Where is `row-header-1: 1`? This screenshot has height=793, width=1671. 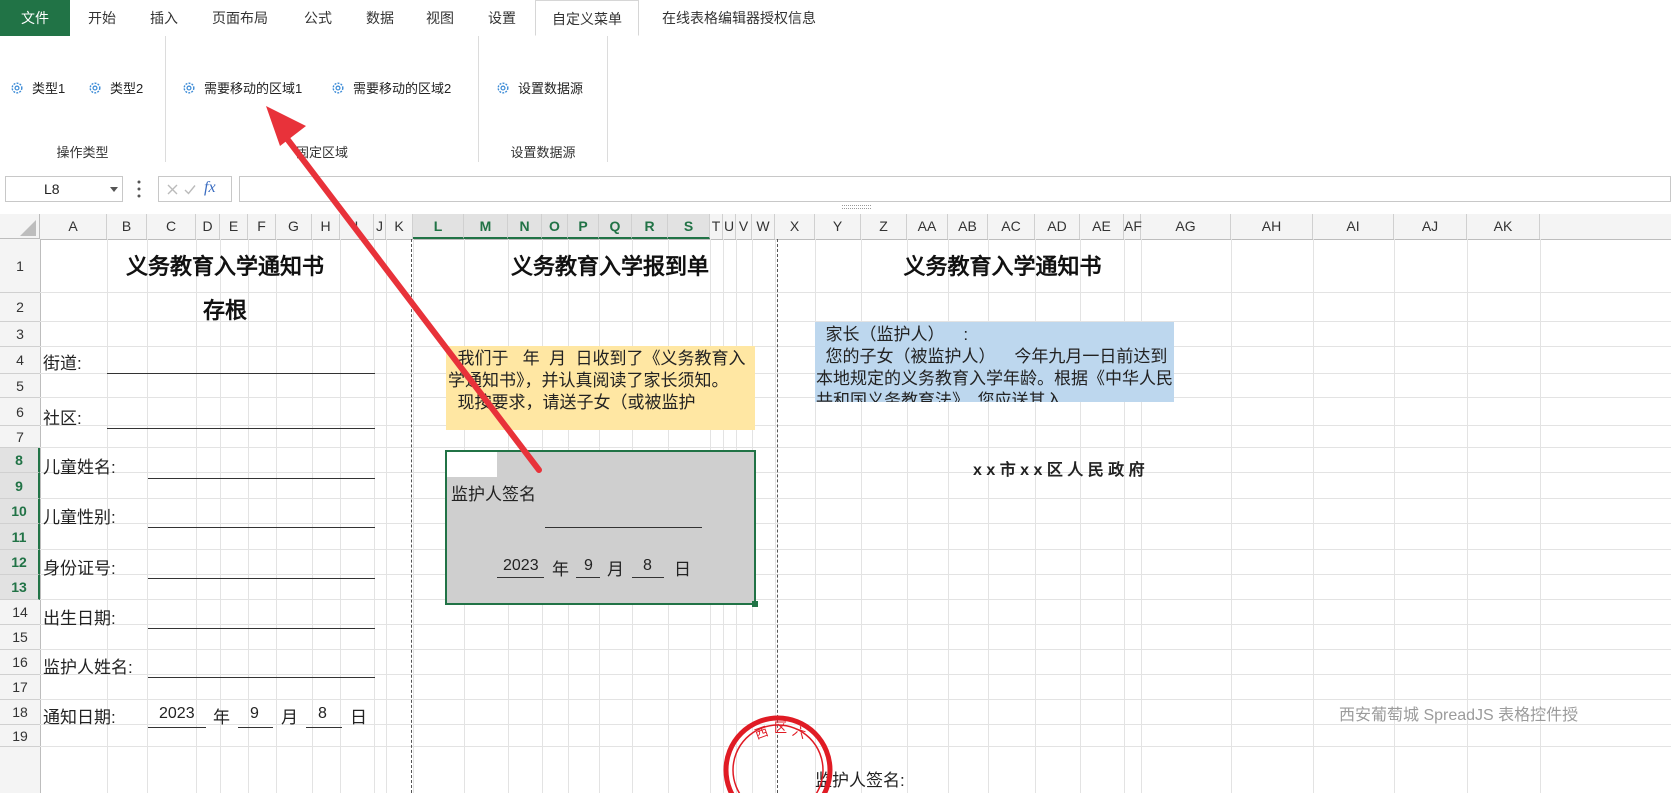 row-header-1: 1 is located at coordinates (20, 266).